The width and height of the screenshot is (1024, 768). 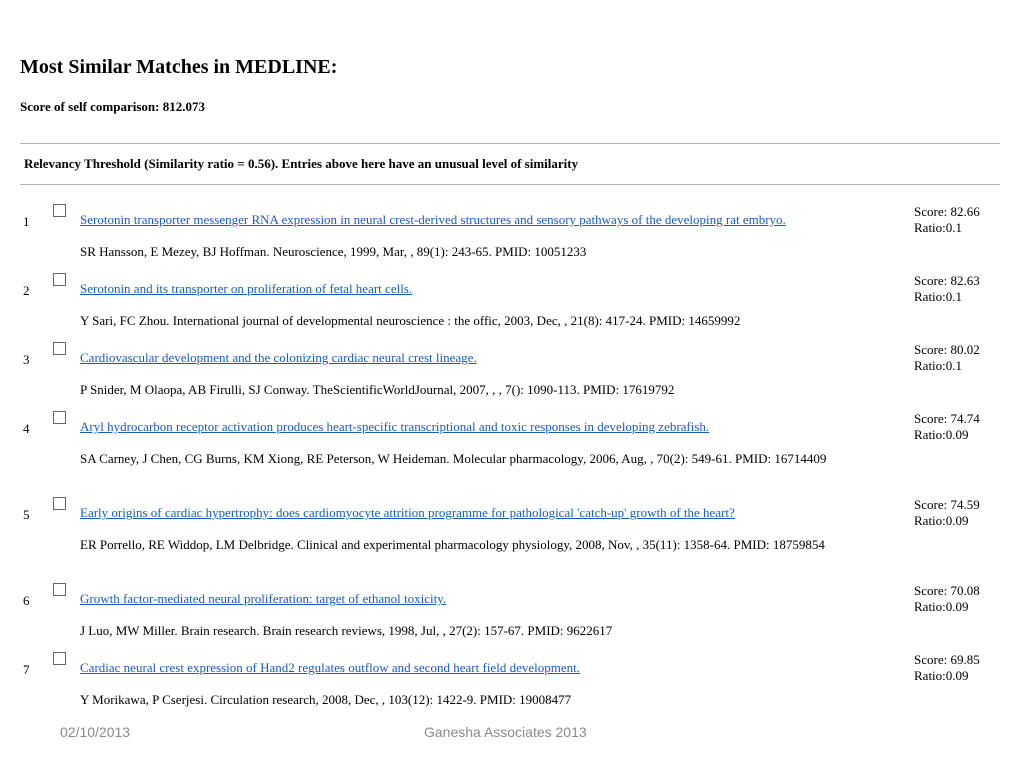 What do you see at coordinates (964, 220) in the screenshot?
I see `score-block: Score: 82.66 Ratio:0.1` at bounding box center [964, 220].